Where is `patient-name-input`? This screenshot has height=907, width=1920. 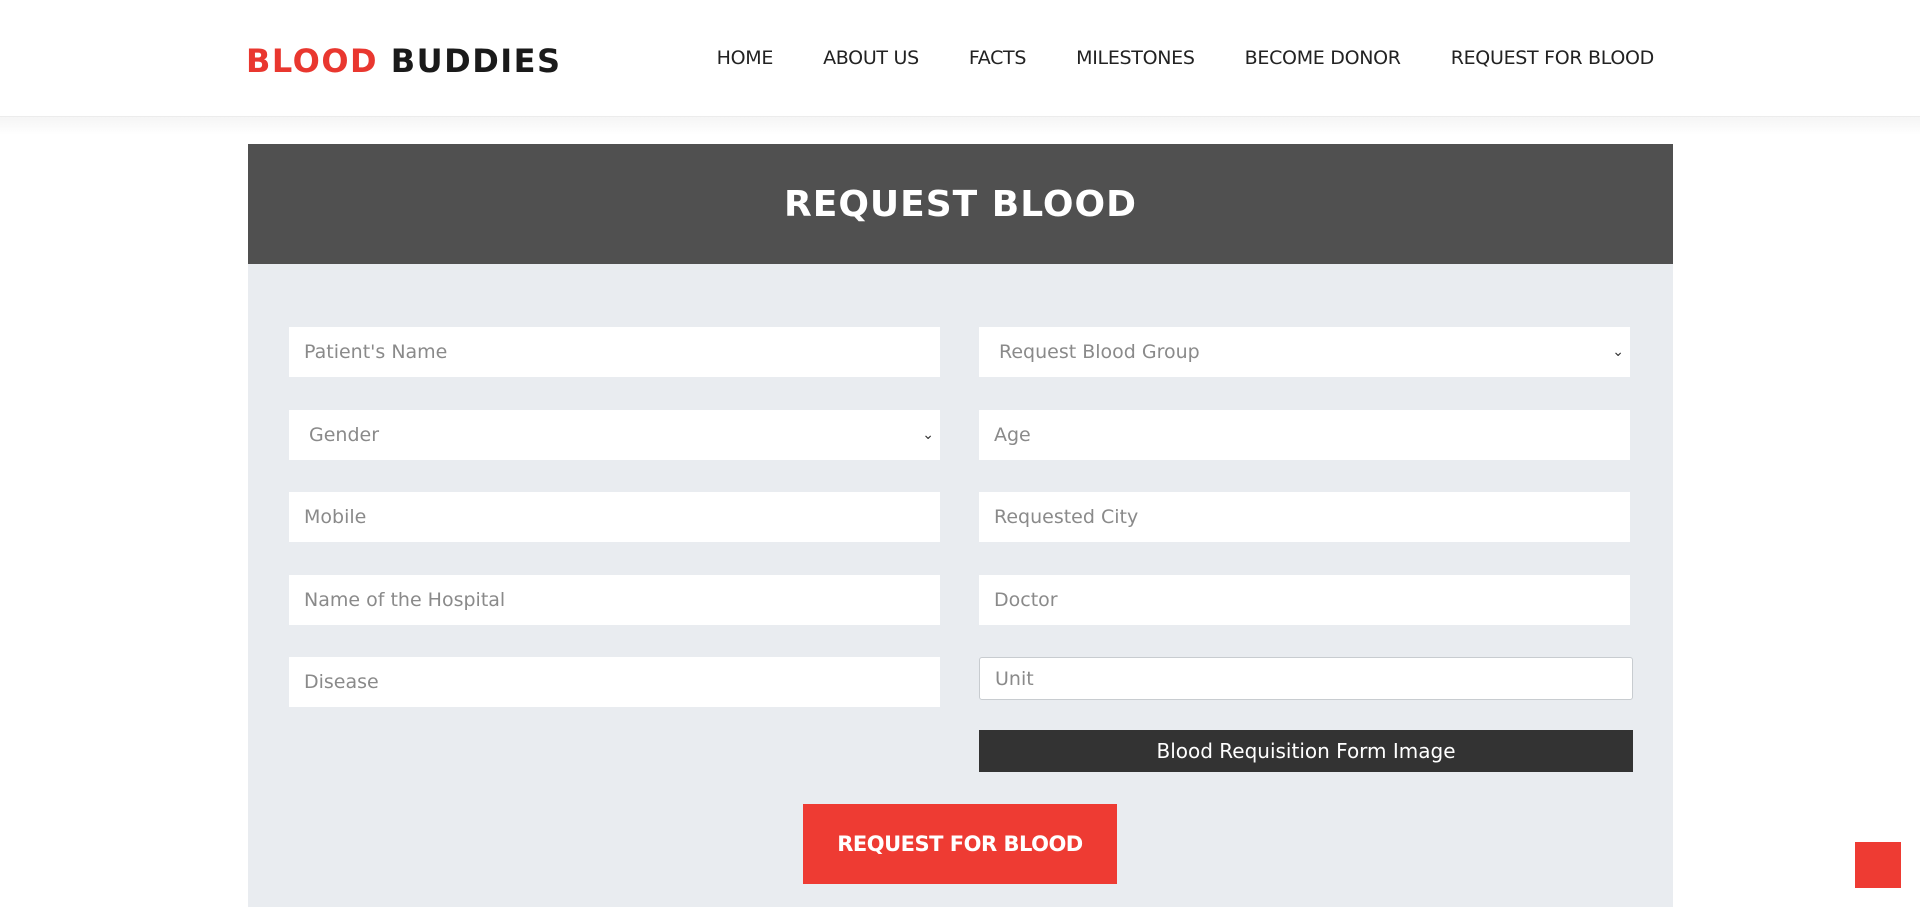 patient-name-input is located at coordinates (614, 352).